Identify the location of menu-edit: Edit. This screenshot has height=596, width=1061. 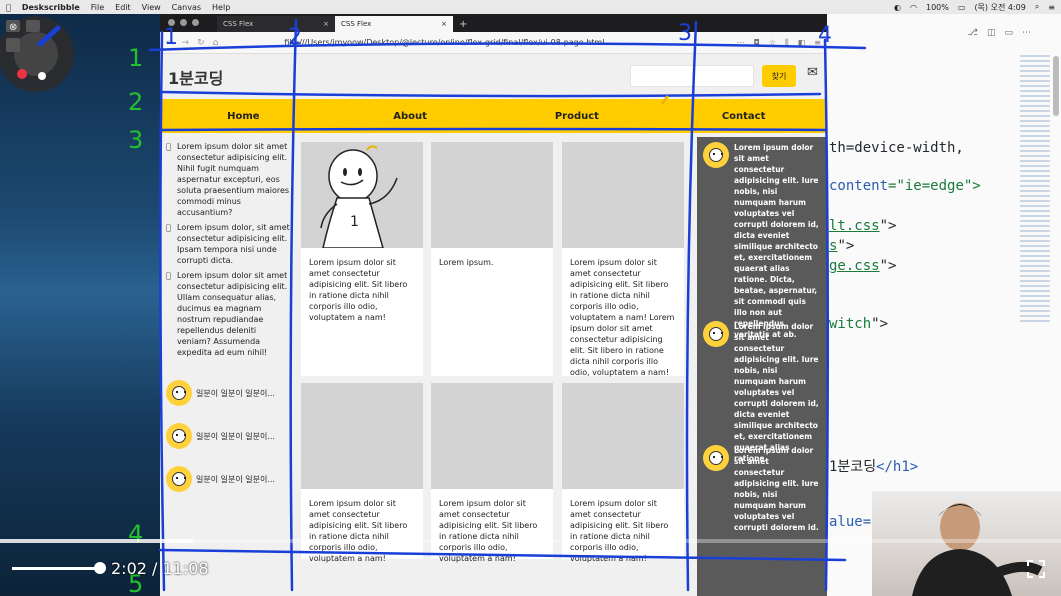
(123, 7).